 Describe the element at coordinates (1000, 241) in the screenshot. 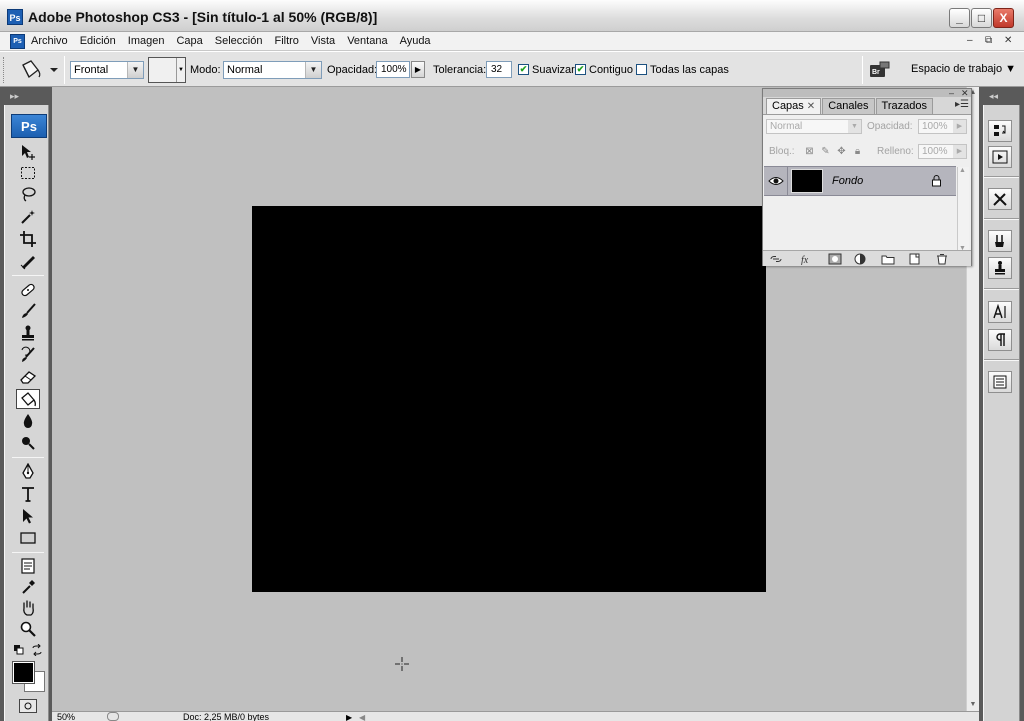

I see `brushes-panel-button` at that location.